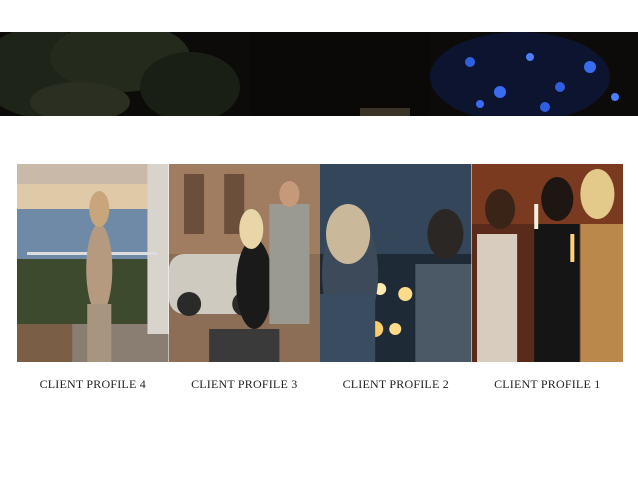 The width and height of the screenshot is (638, 479). I want to click on client-profile-2-label: CLIENT PROFILE 2, so click(395, 384).